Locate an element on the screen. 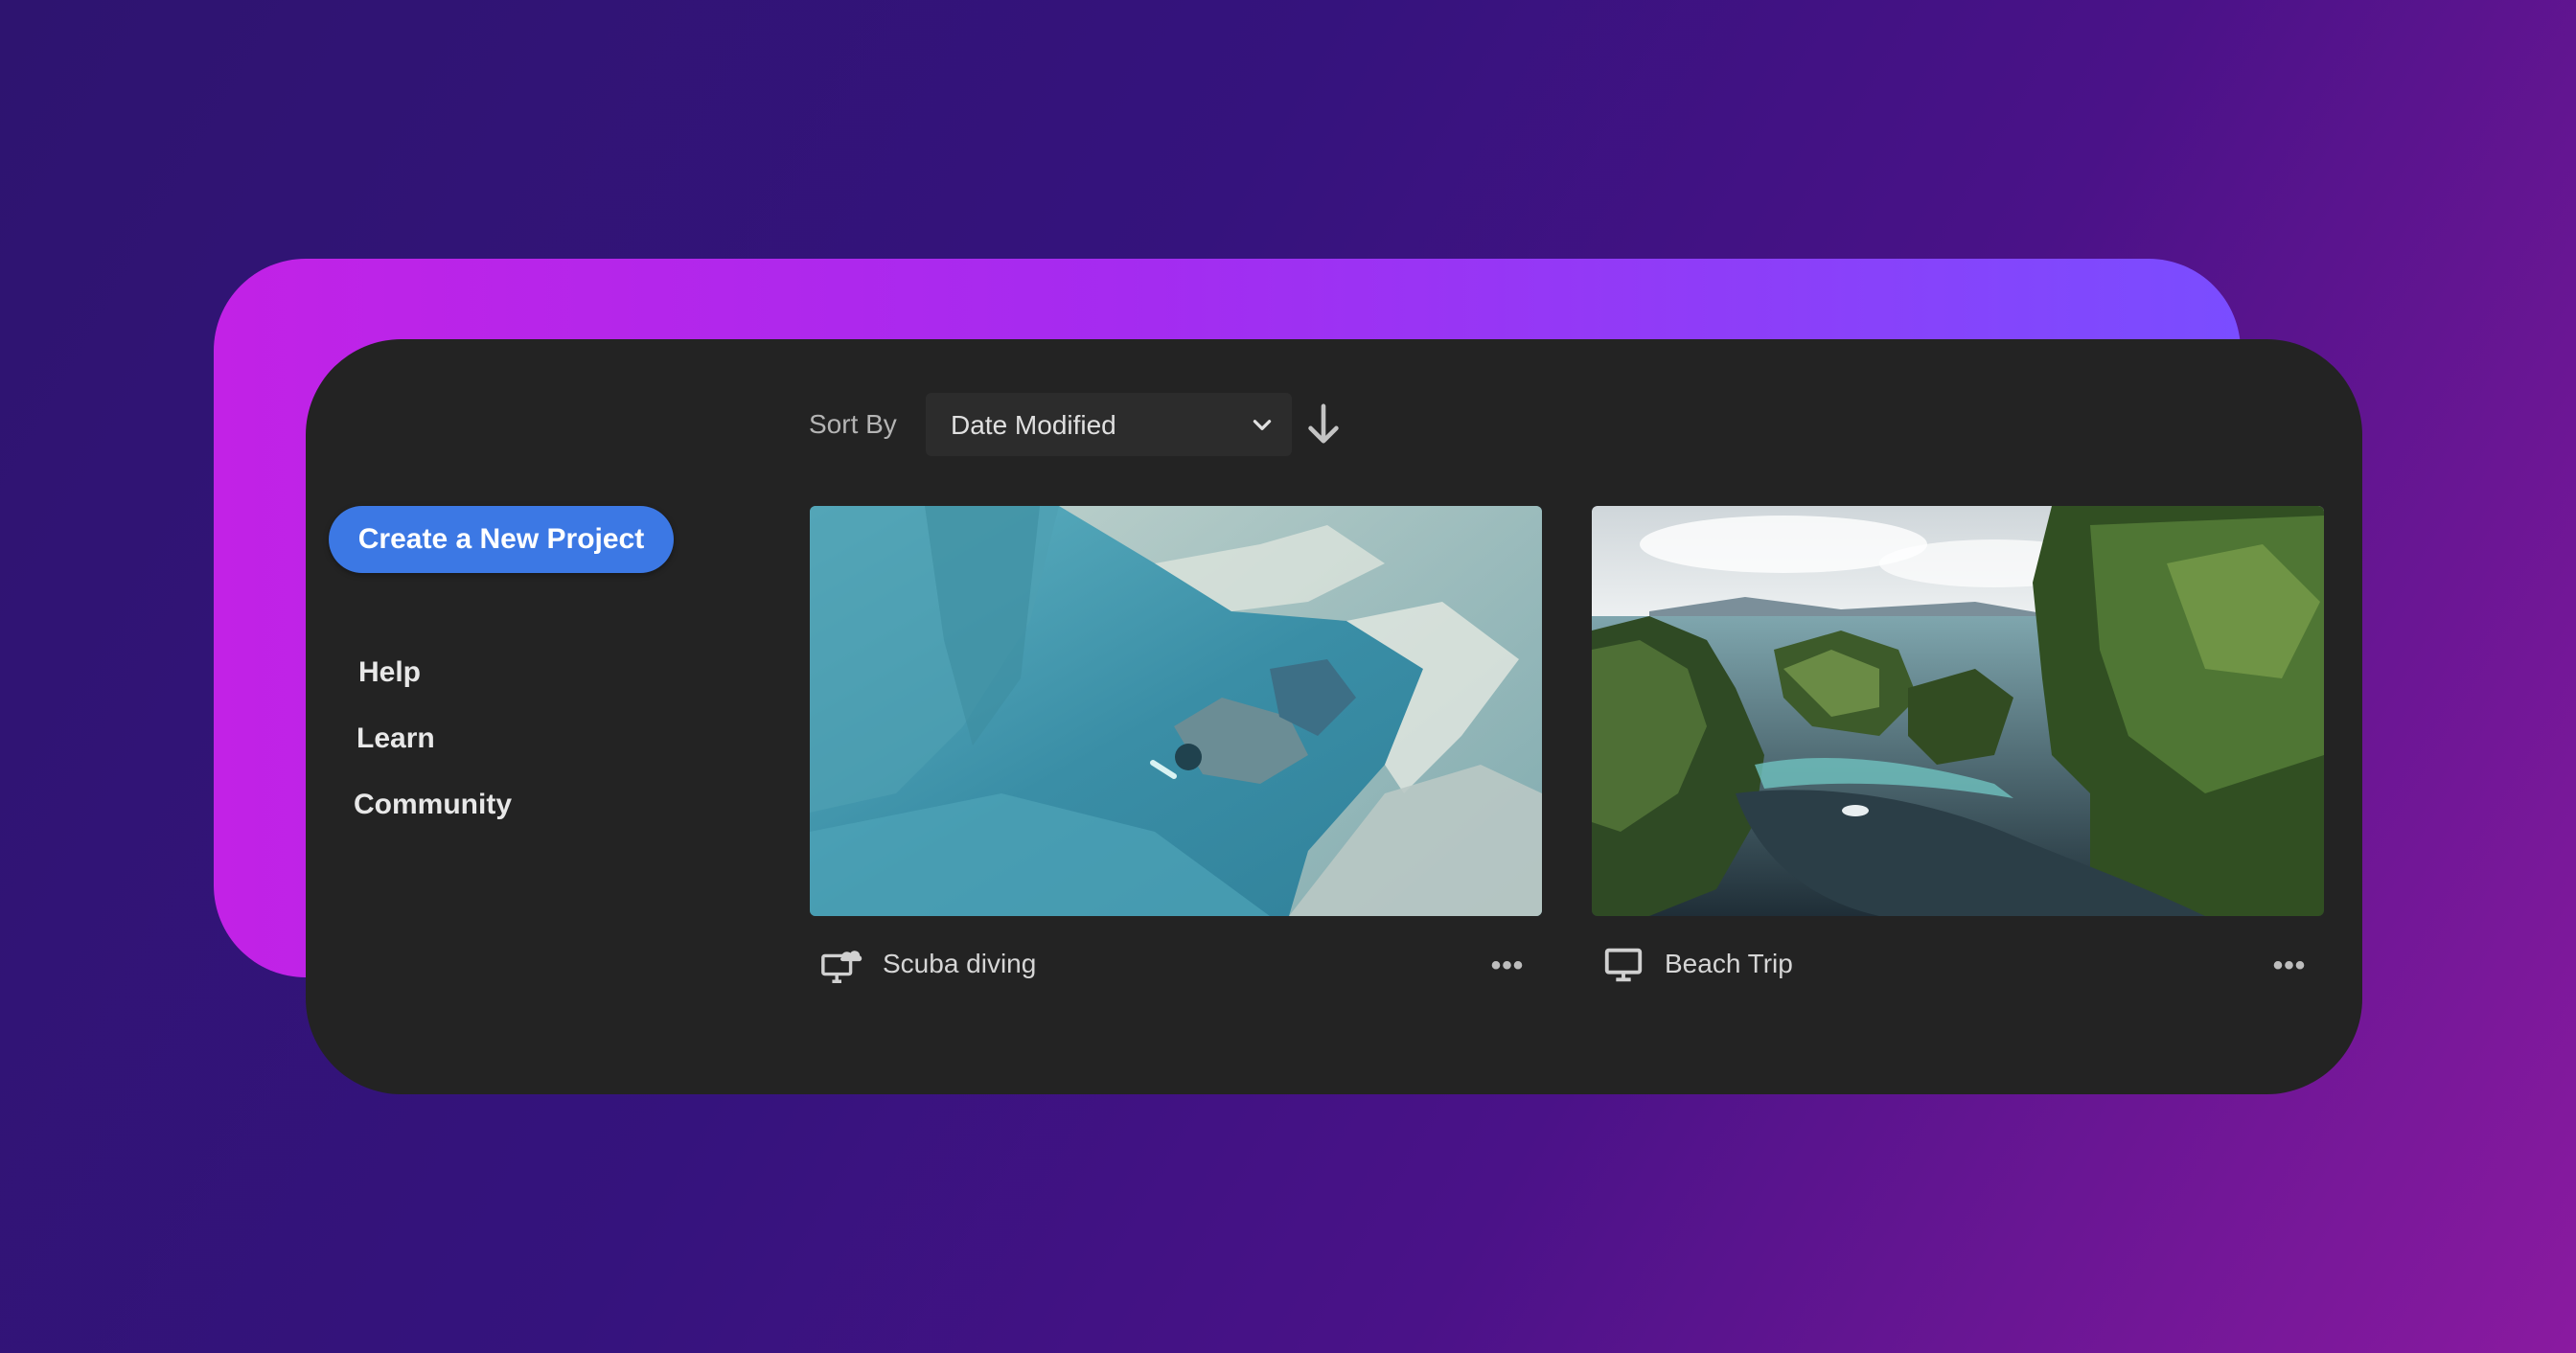 Image resolution: width=2576 pixels, height=1353 pixels. chevron-down-icon is located at coordinates (1262, 425).